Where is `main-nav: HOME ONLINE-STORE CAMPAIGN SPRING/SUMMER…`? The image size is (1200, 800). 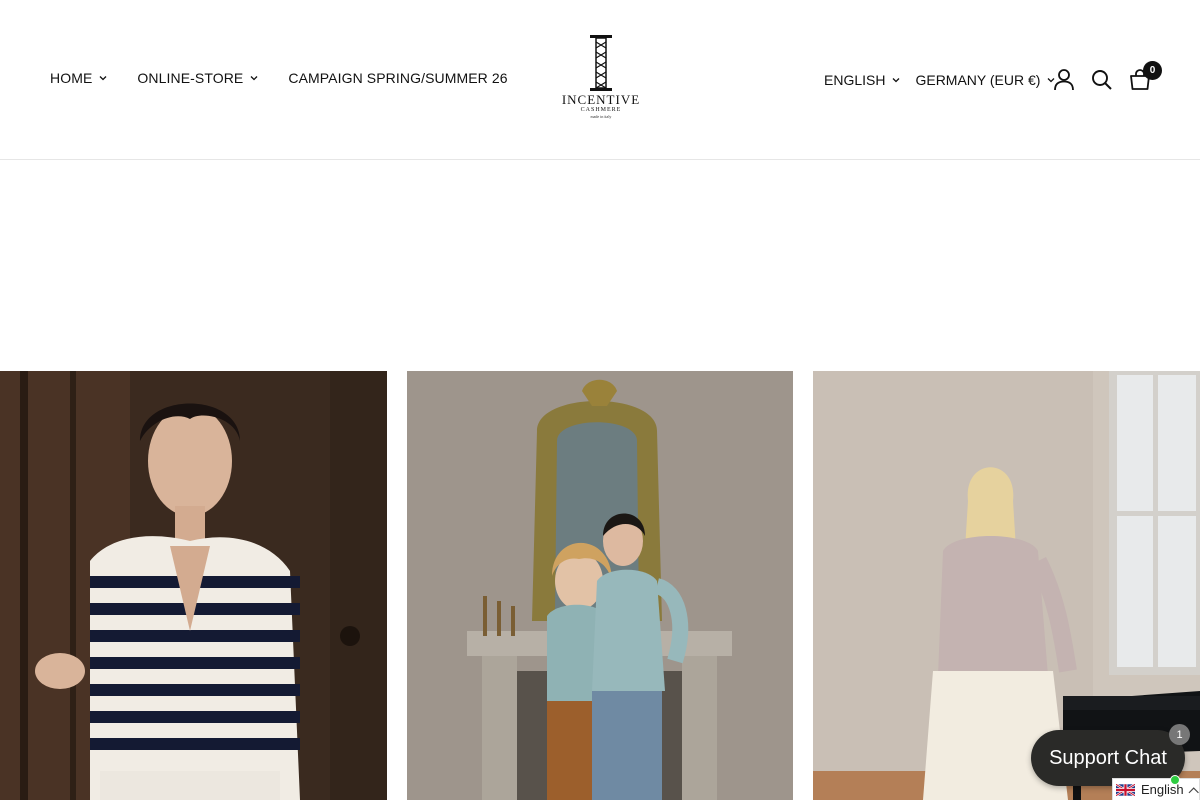
main-nav: HOME ONLINE-STORE CAMPAIGN SPRING/SUMMER… is located at coordinates (279, 78).